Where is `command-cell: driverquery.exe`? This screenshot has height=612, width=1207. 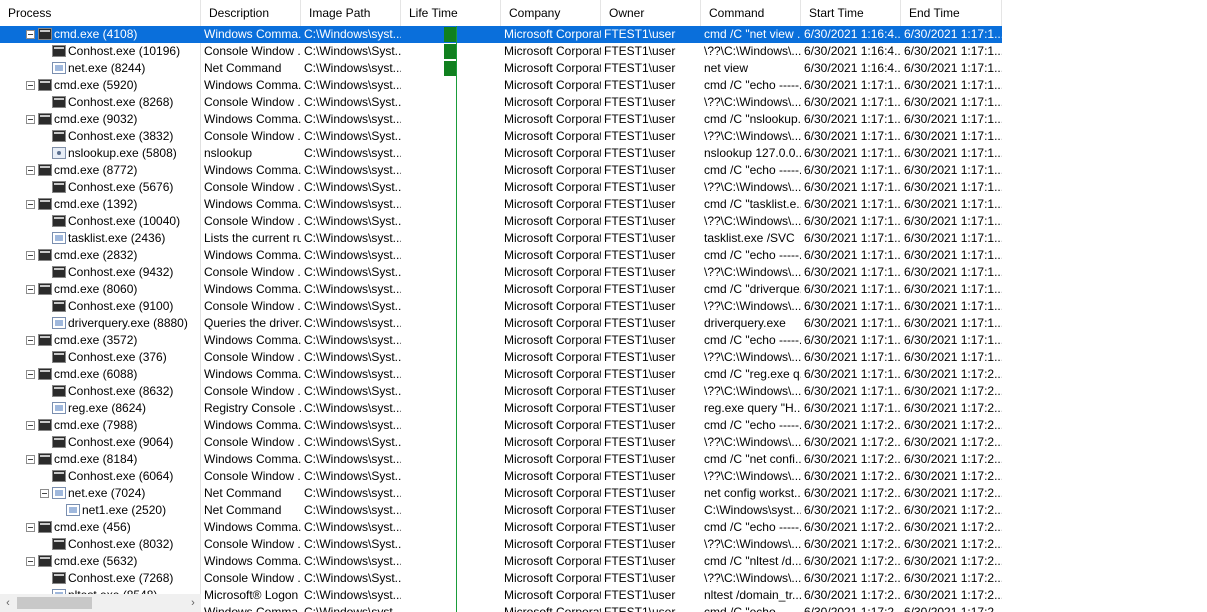
command-cell: driverquery.exe is located at coordinates (745, 323).